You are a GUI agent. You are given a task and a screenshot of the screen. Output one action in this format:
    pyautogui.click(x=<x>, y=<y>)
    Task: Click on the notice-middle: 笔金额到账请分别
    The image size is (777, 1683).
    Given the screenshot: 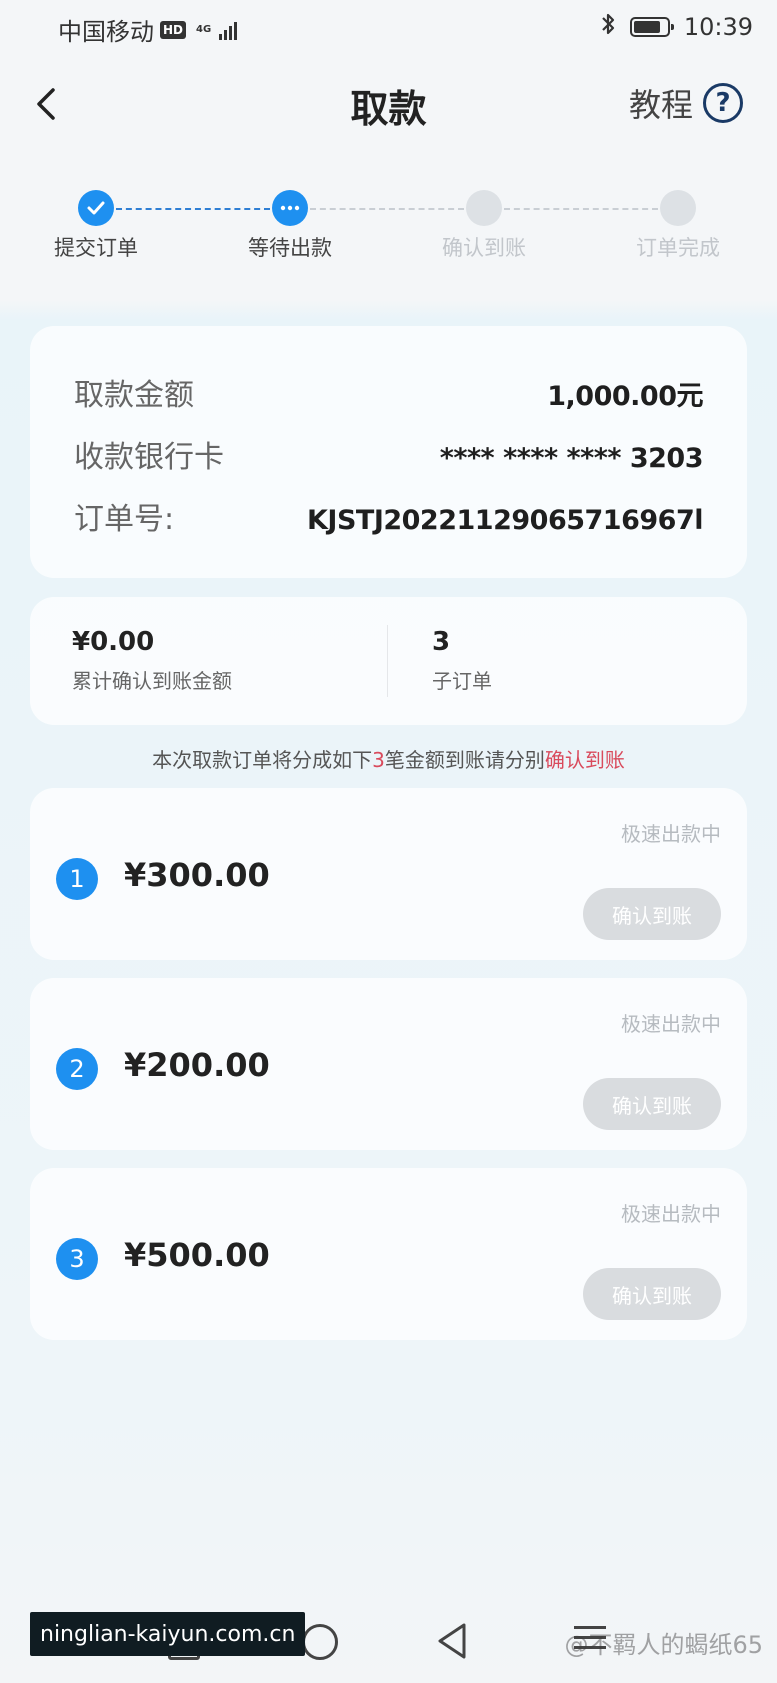 What is the action you would take?
    pyautogui.click(x=464, y=760)
    